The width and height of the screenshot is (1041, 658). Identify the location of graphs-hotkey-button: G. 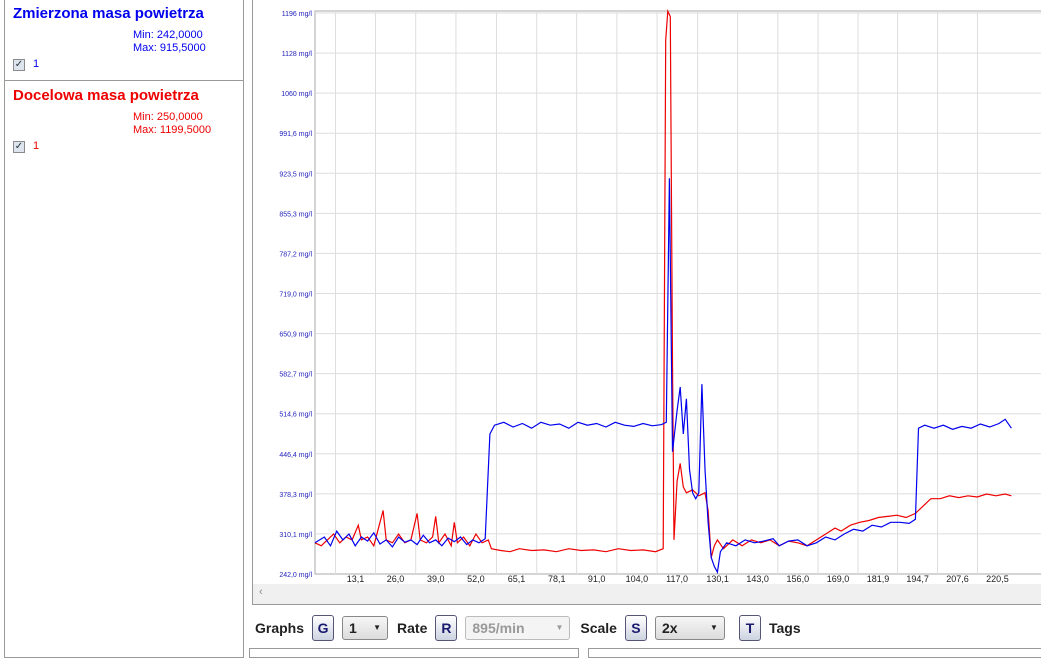
(323, 628).